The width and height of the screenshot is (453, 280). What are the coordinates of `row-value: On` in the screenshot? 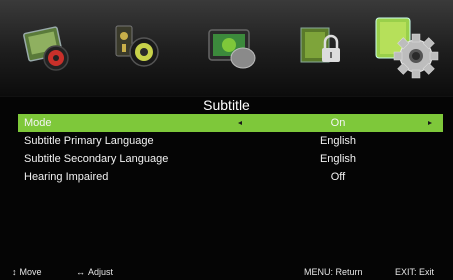 It's located at (338, 123).